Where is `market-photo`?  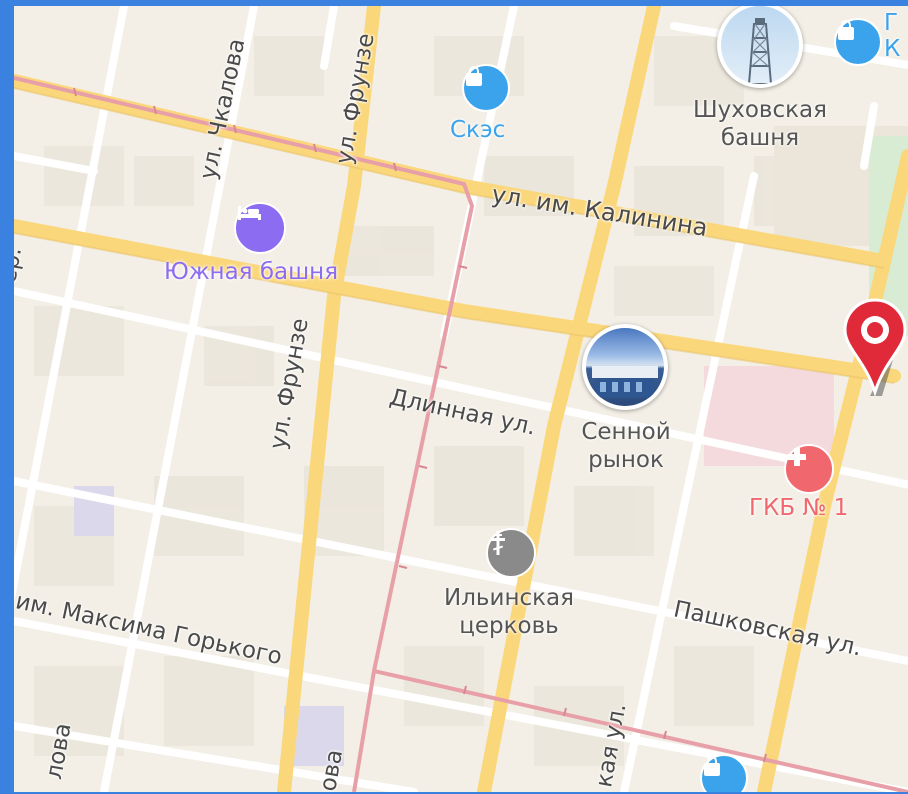 market-photo is located at coordinates (625, 367).